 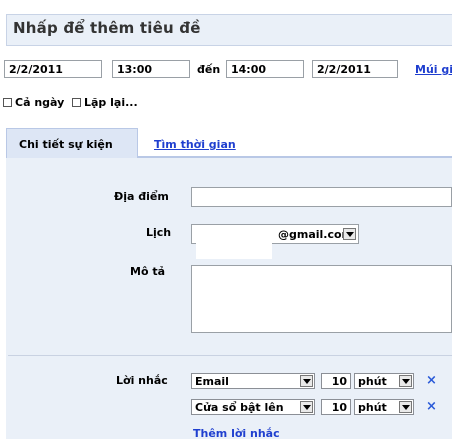 What do you see at coordinates (53, 69) in the screenshot?
I see `start-date-field: 2/2/2011` at bounding box center [53, 69].